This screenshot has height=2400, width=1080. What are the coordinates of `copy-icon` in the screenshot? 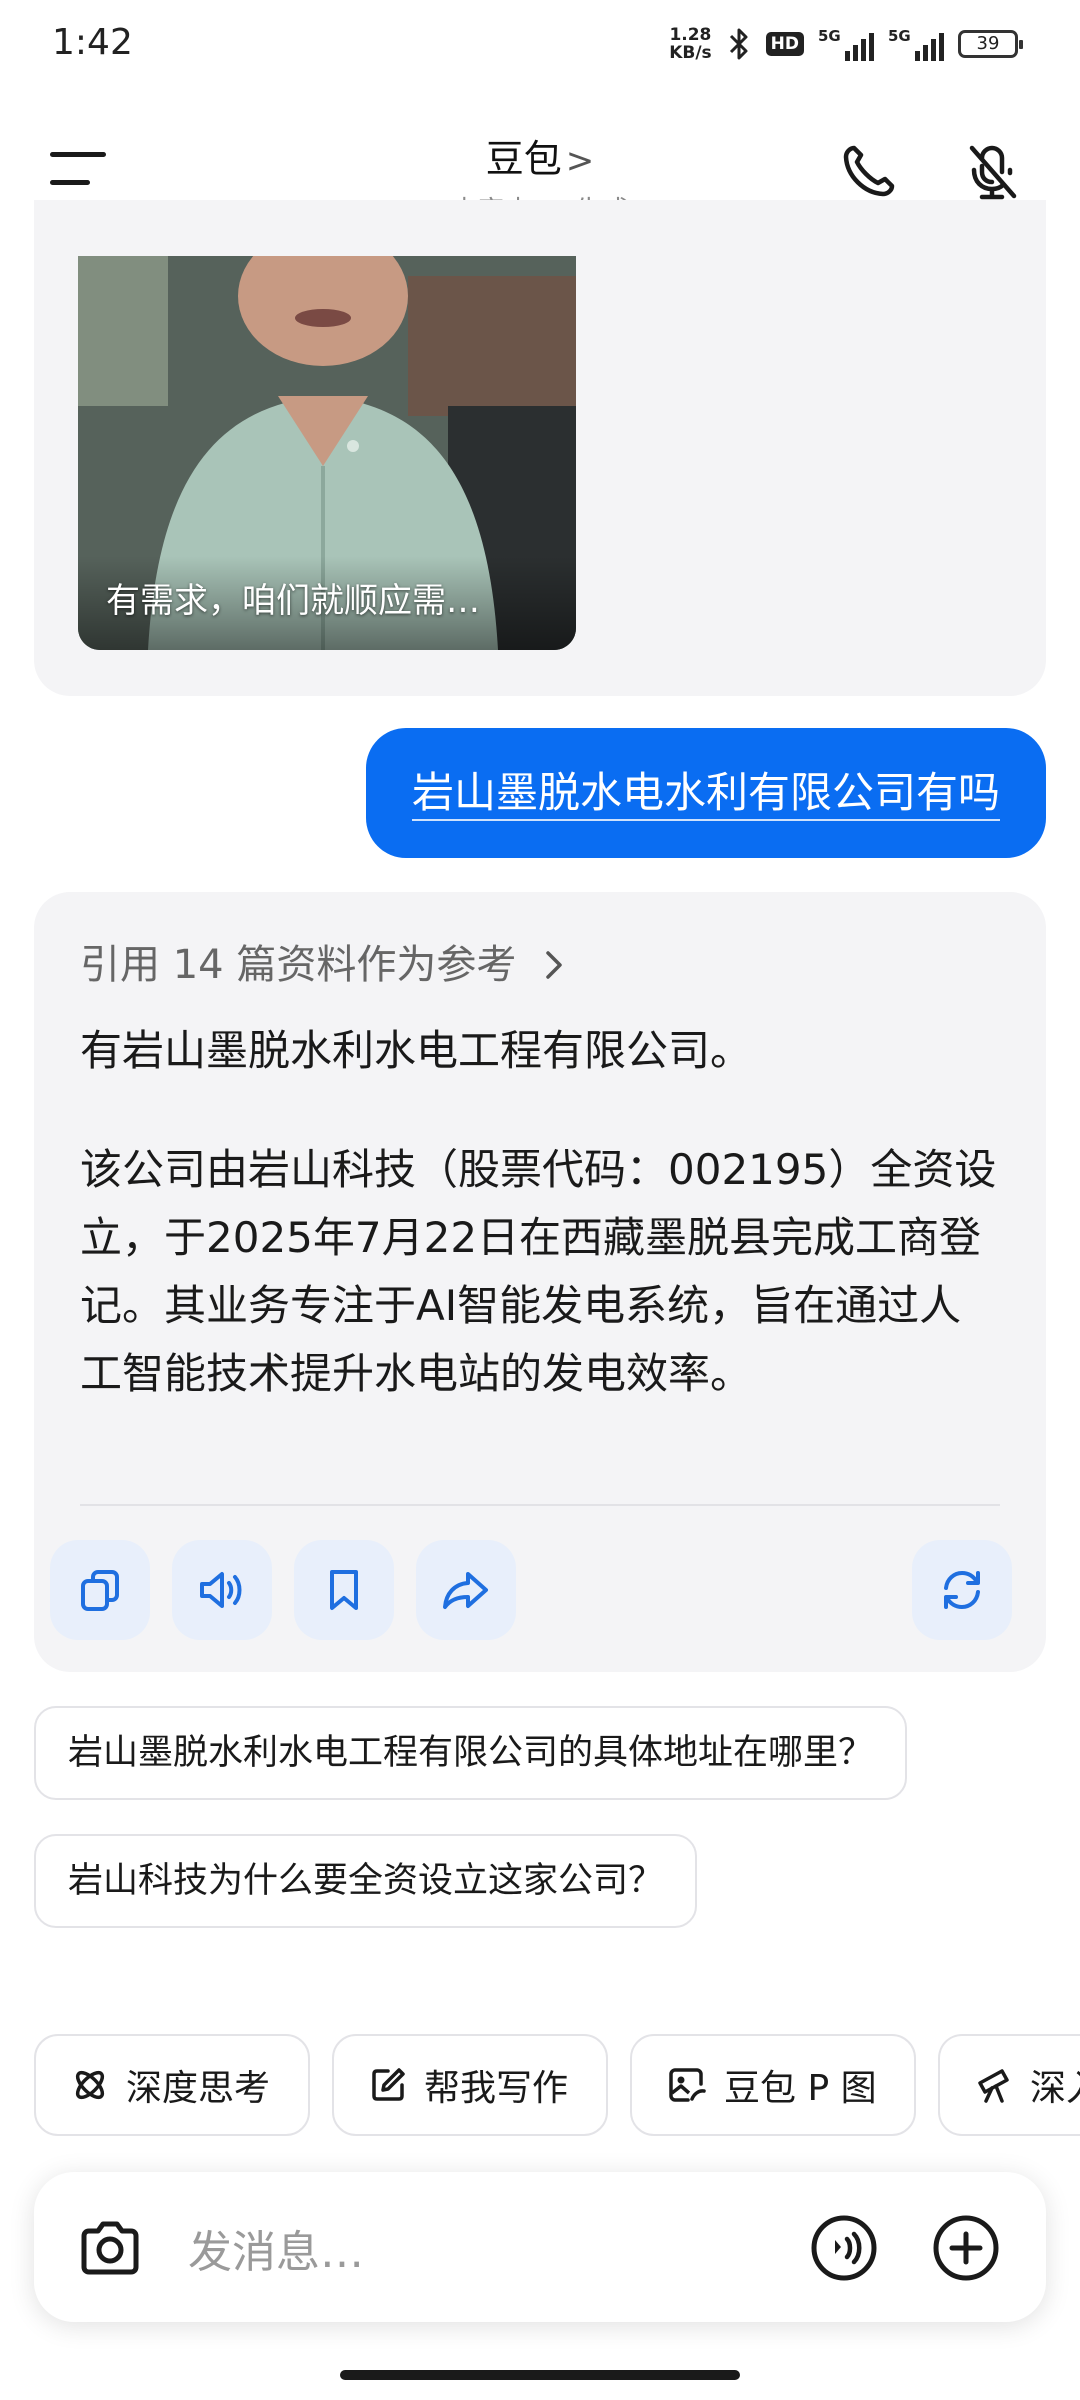 It's located at (100, 1590).